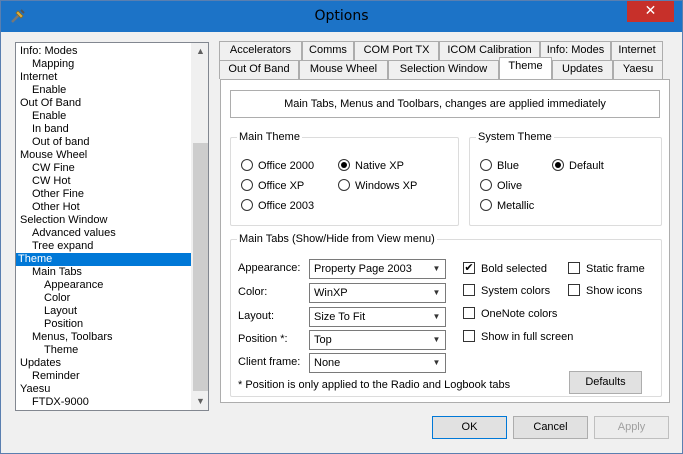  What do you see at coordinates (605, 382) in the screenshot?
I see `defaults-button: Defaults` at bounding box center [605, 382].